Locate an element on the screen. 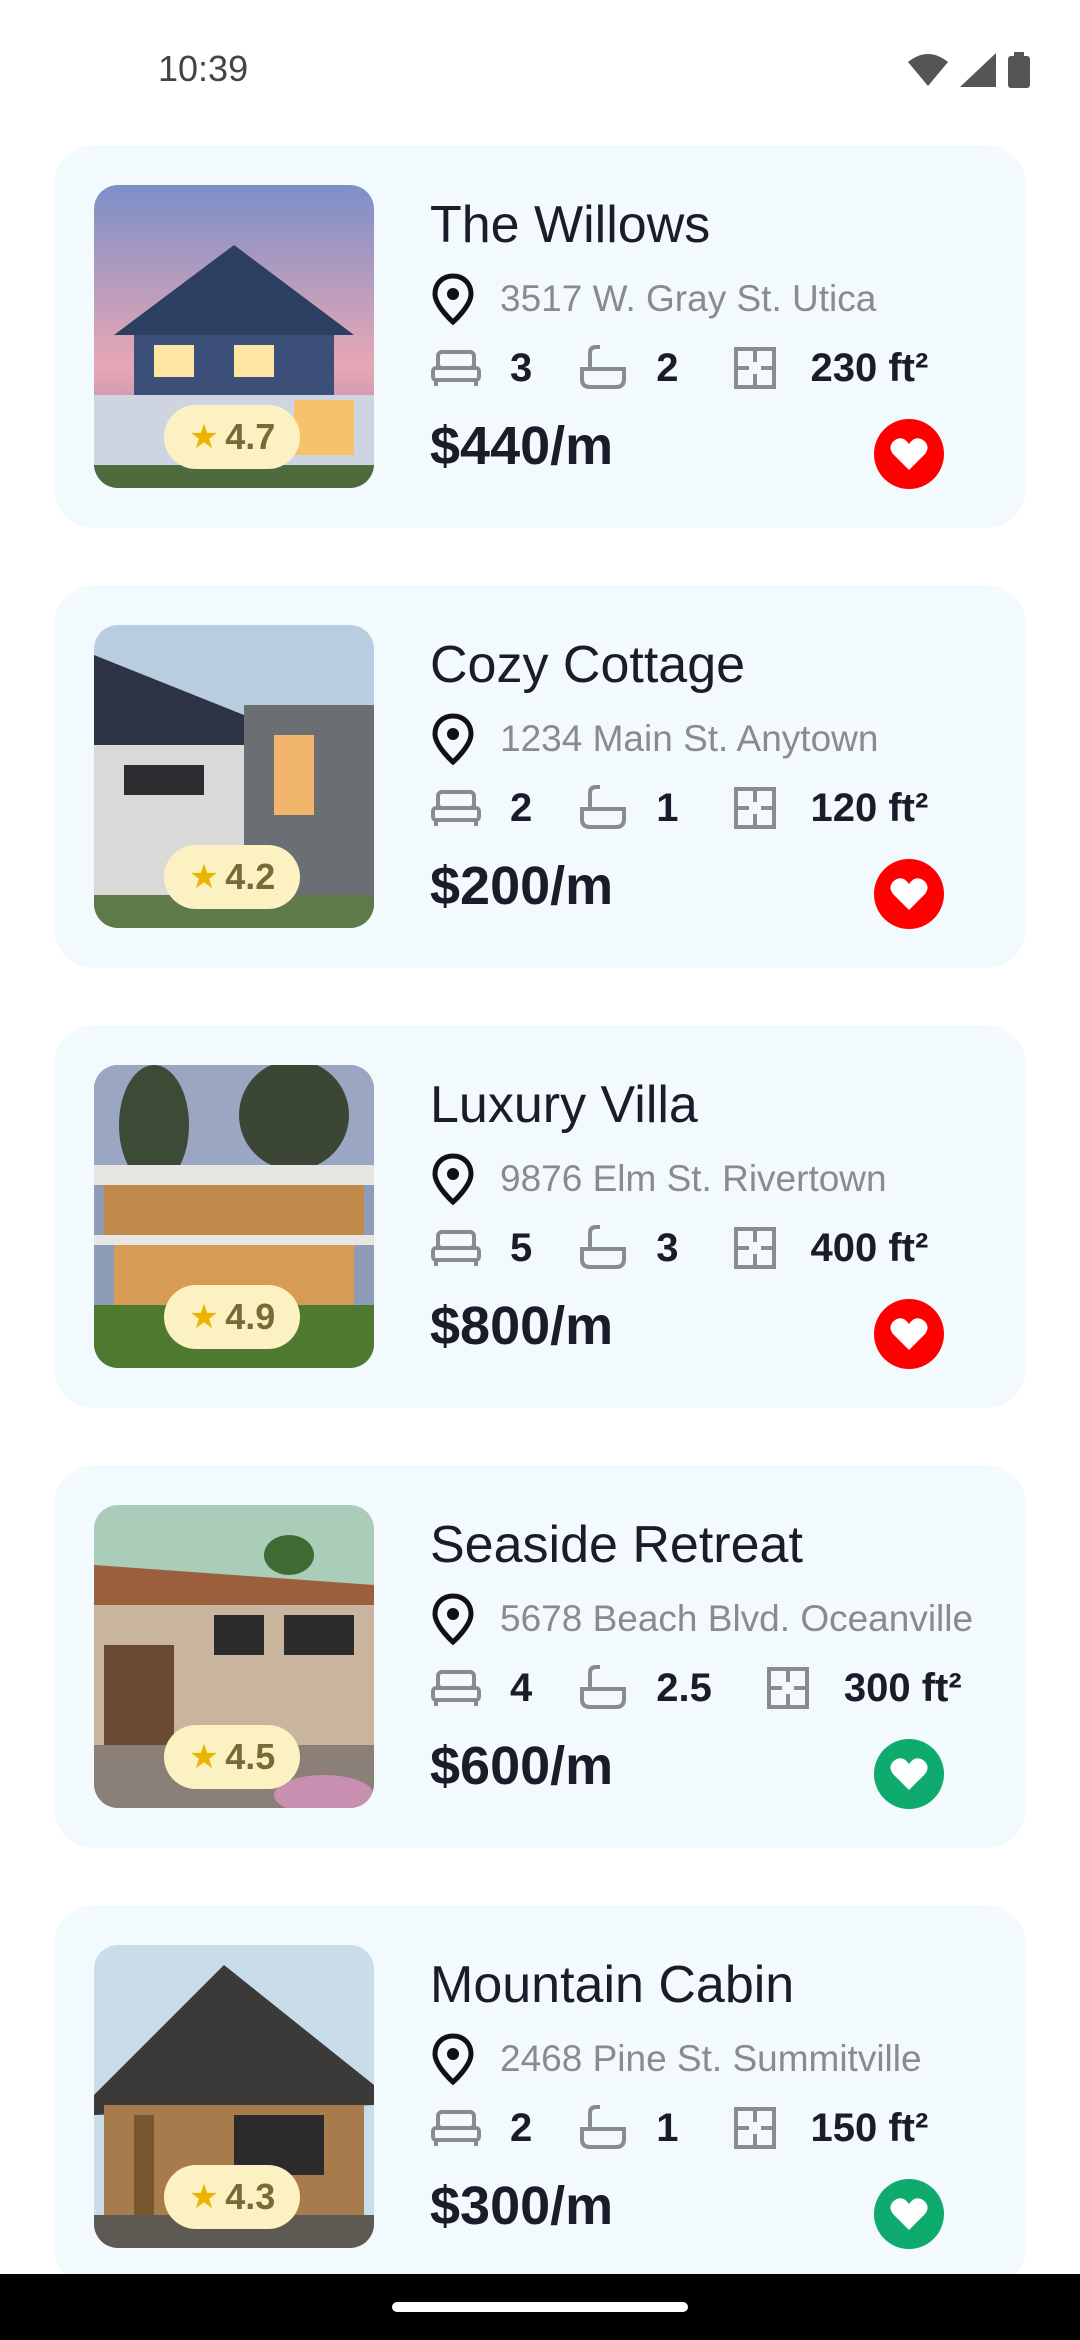 The image size is (1080, 2340). rating-badge: ★ 4.3 is located at coordinates (232, 2197).